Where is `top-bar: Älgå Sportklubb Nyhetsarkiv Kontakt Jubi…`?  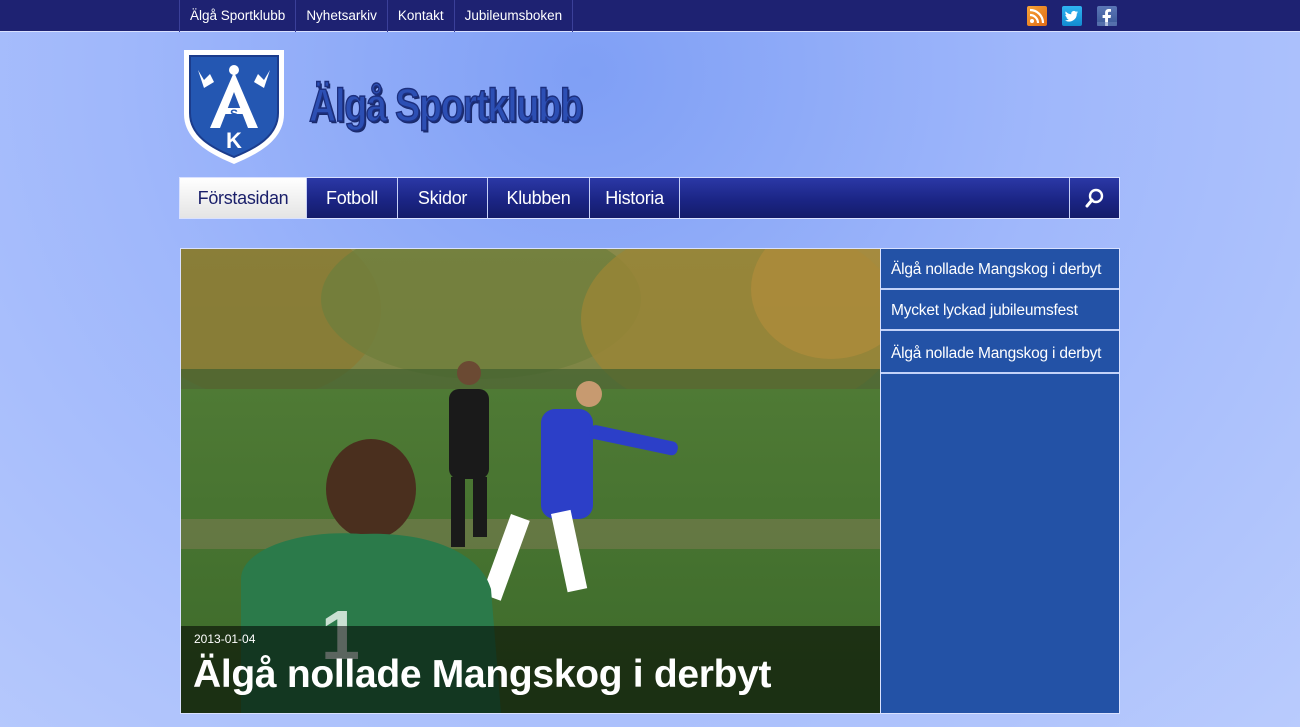 top-bar: Älgå Sportklubb Nyhetsarkiv Kontakt Jubi… is located at coordinates (650, 16).